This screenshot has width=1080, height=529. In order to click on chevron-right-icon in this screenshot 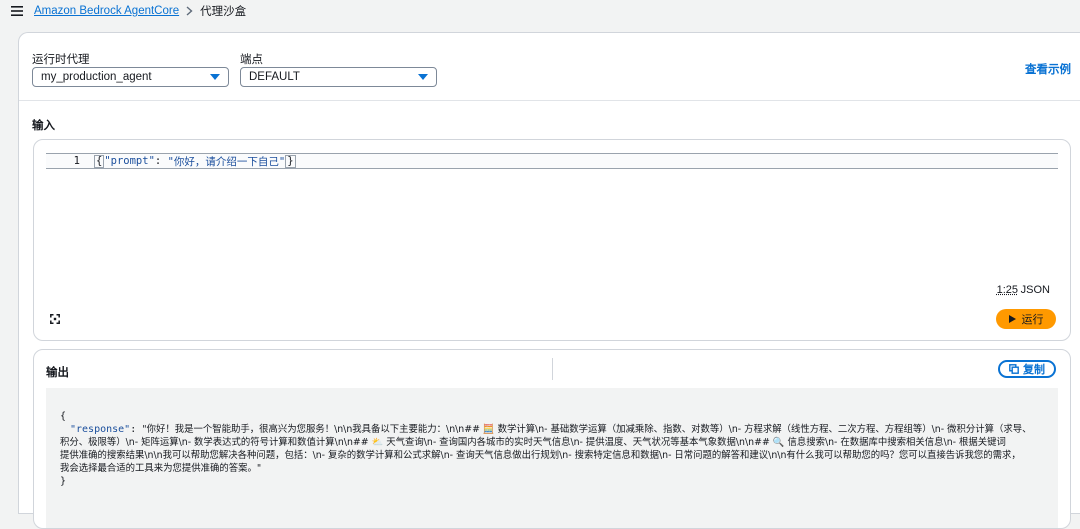, I will do `click(189, 11)`.